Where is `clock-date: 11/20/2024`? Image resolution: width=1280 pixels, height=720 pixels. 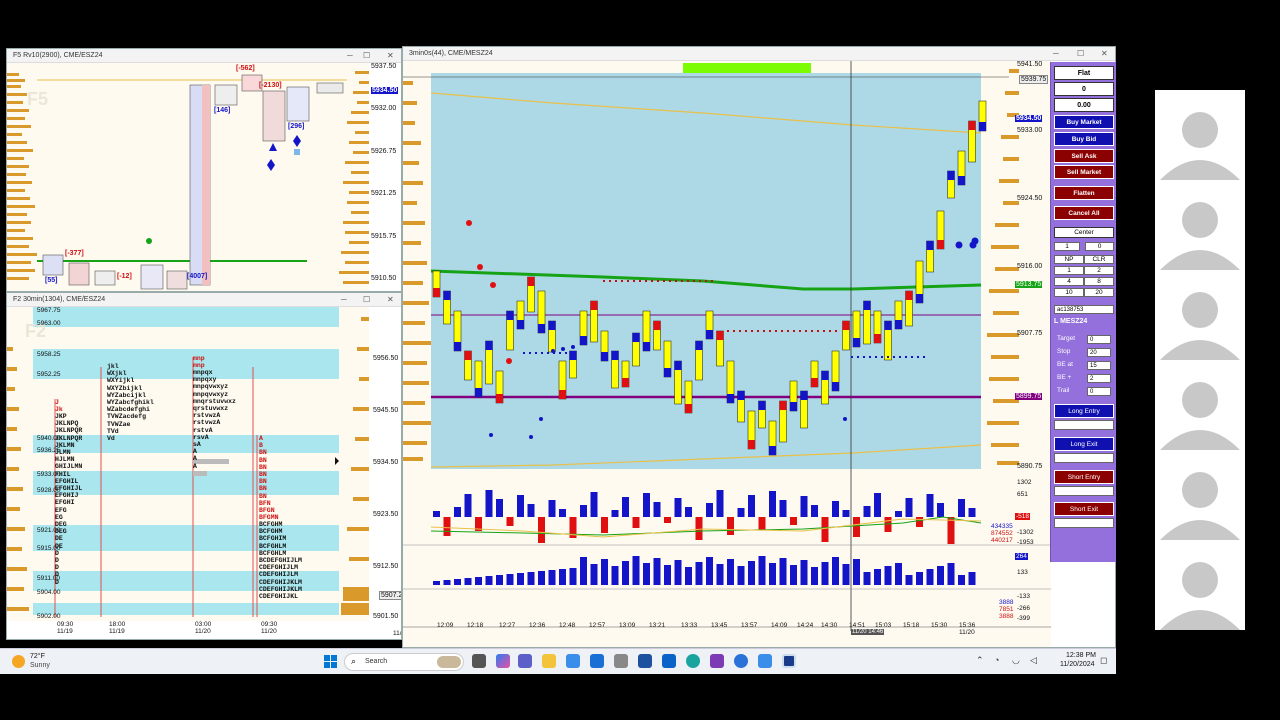
clock-date: 11/20/2024 is located at coordinates (1077, 664).